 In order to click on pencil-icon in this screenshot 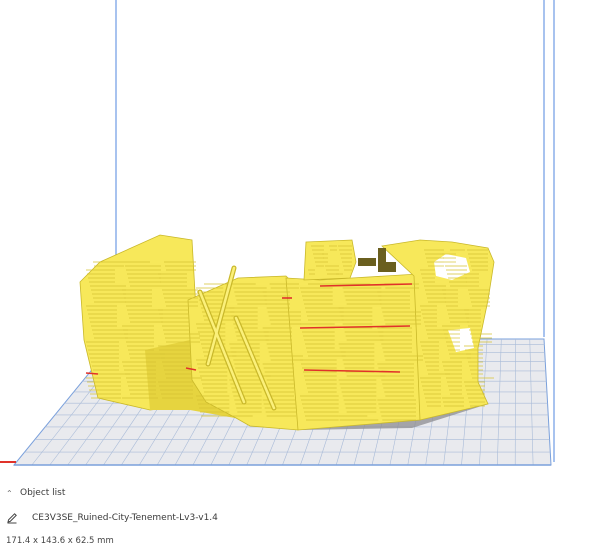, I will do `click(14, 518)`.